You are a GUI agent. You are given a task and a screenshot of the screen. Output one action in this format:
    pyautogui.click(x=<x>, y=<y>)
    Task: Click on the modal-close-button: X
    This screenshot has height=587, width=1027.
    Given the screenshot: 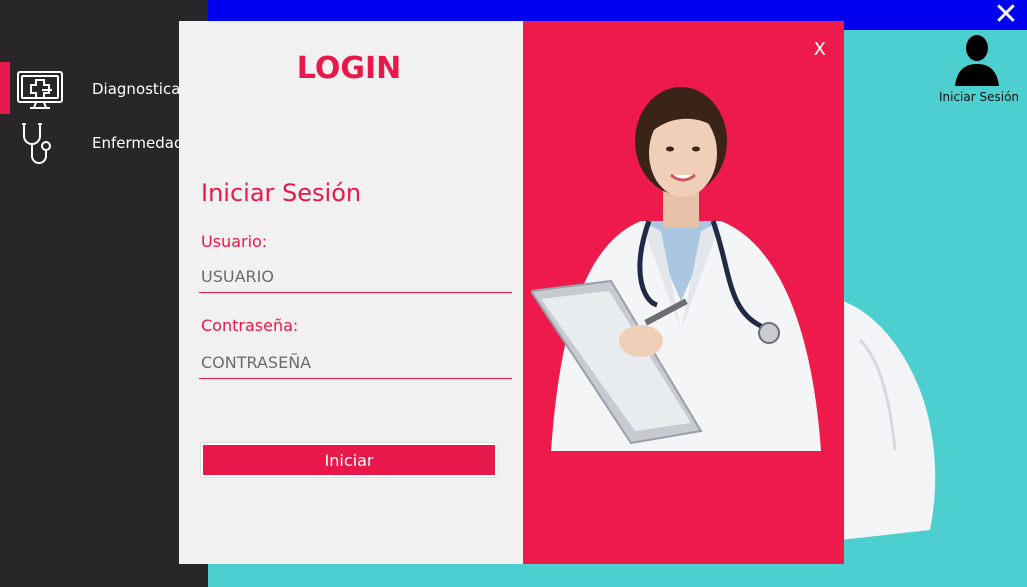 What is the action you would take?
    pyautogui.click(x=820, y=49)
    